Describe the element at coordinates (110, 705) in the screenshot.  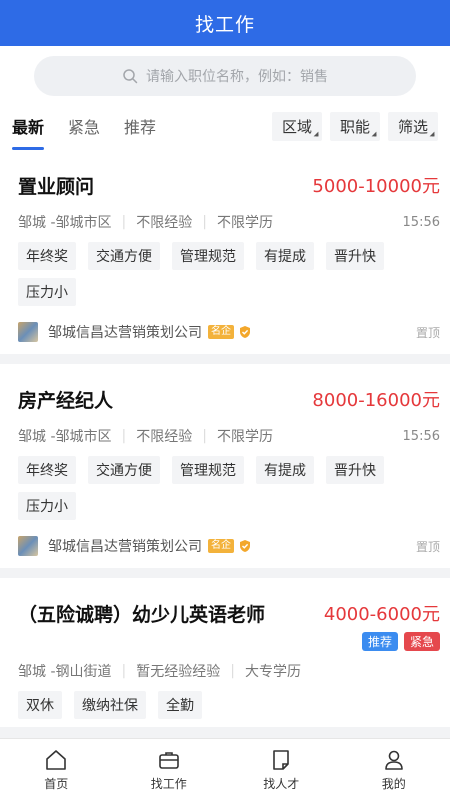
I see `job-tag: 缴纳社保` at that location.